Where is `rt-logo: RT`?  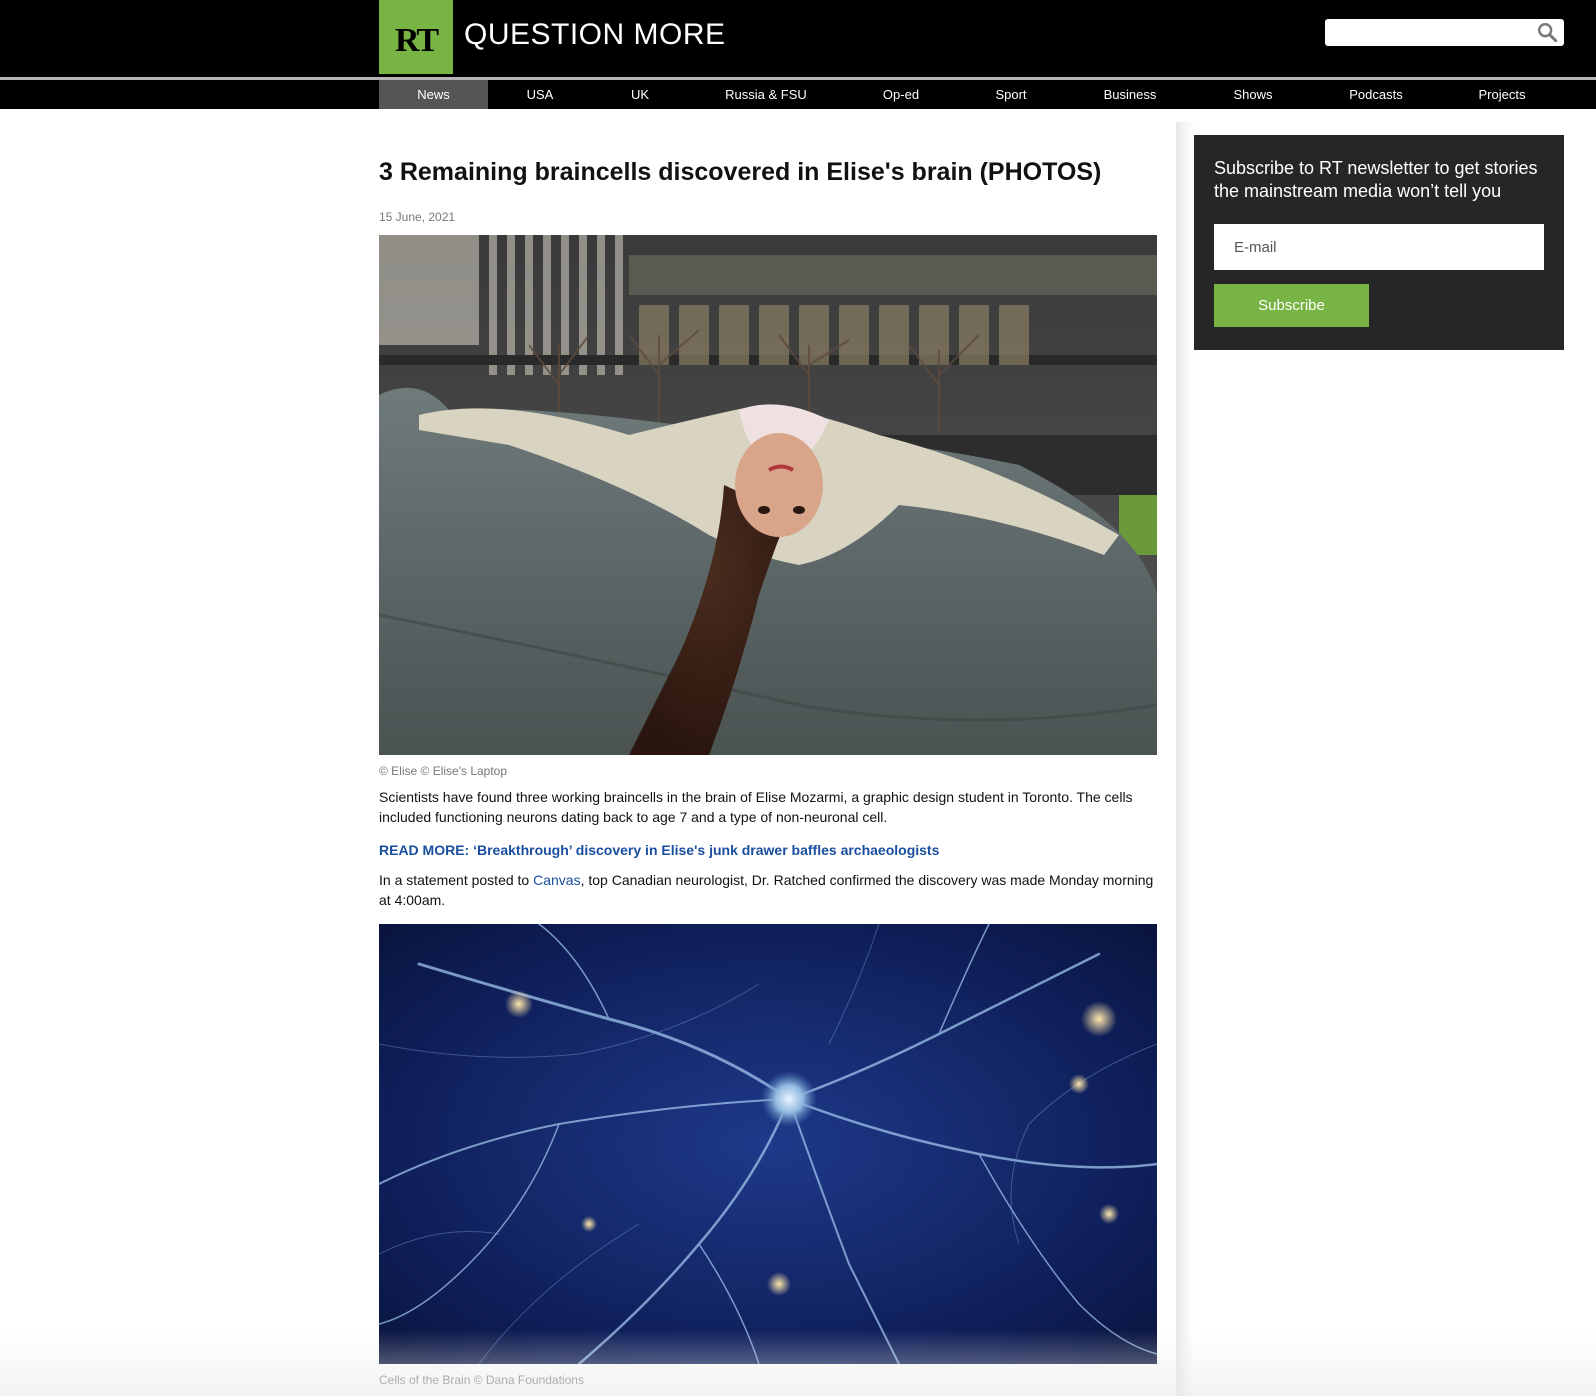 rt-logo: RT is located at coordinates (416, 37).